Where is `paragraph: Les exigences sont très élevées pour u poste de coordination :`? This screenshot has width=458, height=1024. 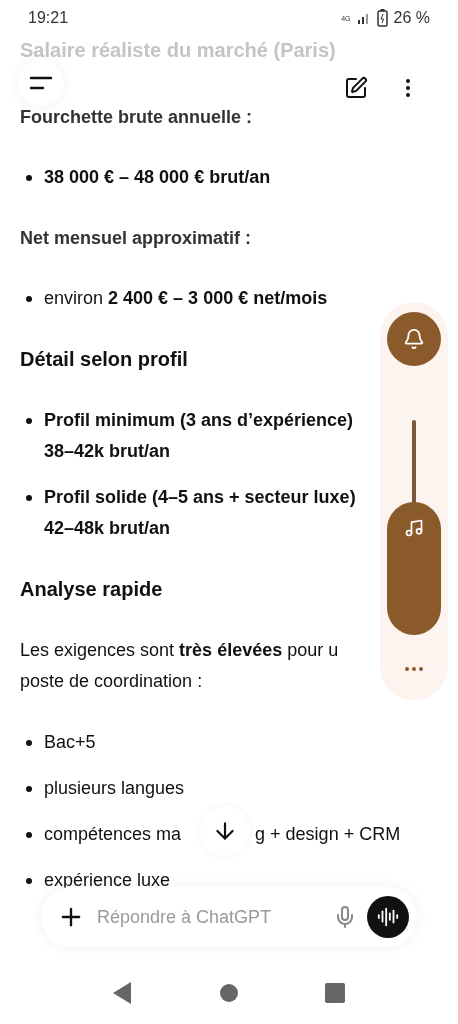 paragraph: Les exigences sont très élevées pour u poste de coordination : is located at coordinates (179, 666).